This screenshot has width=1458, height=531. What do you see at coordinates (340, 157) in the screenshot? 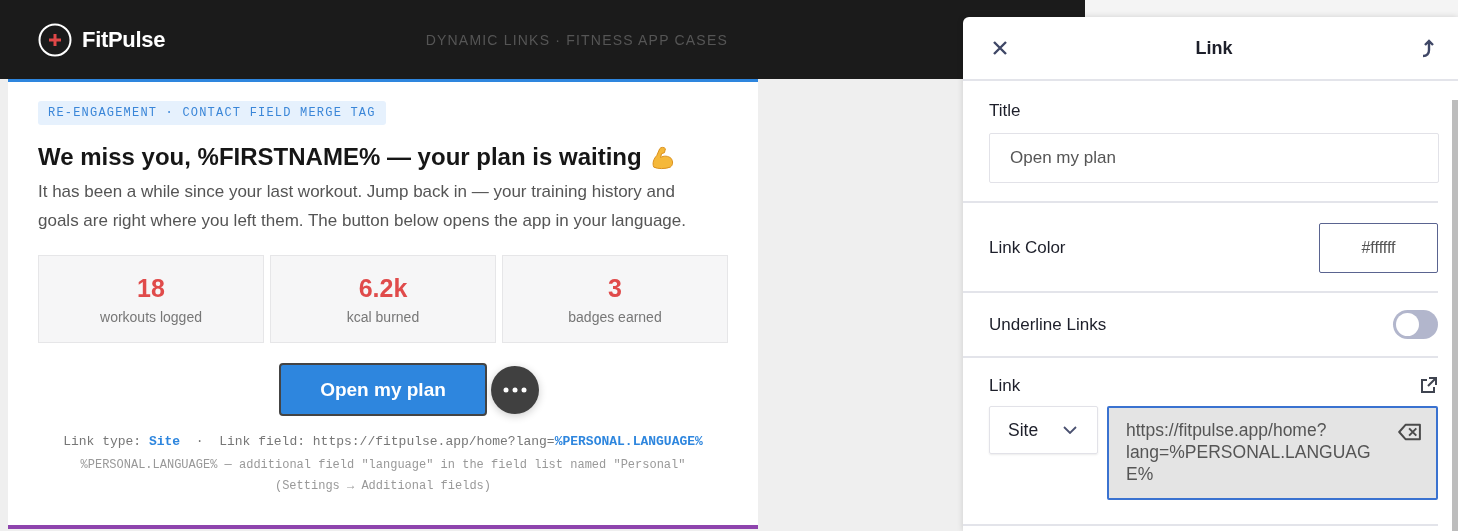
I see `email-heading: We miss you, %FIRSTNAME% — your plan is waiting` at bounding box center [340, 157].